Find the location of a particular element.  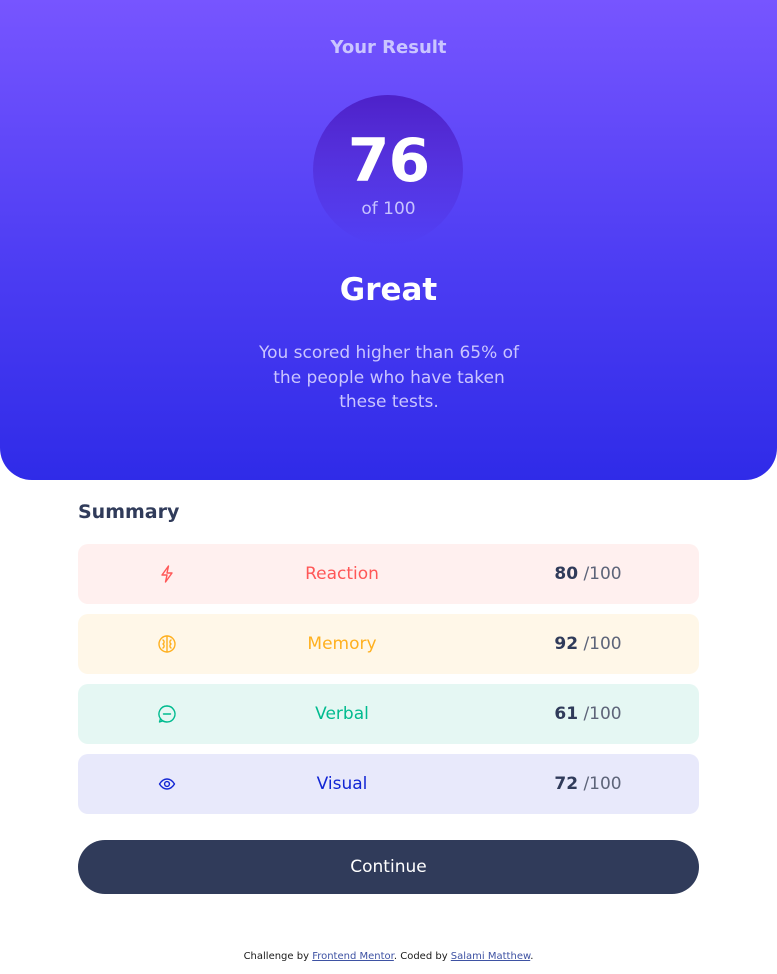

summary-item-score: 80 /100 is located at coordinates (588, 574).